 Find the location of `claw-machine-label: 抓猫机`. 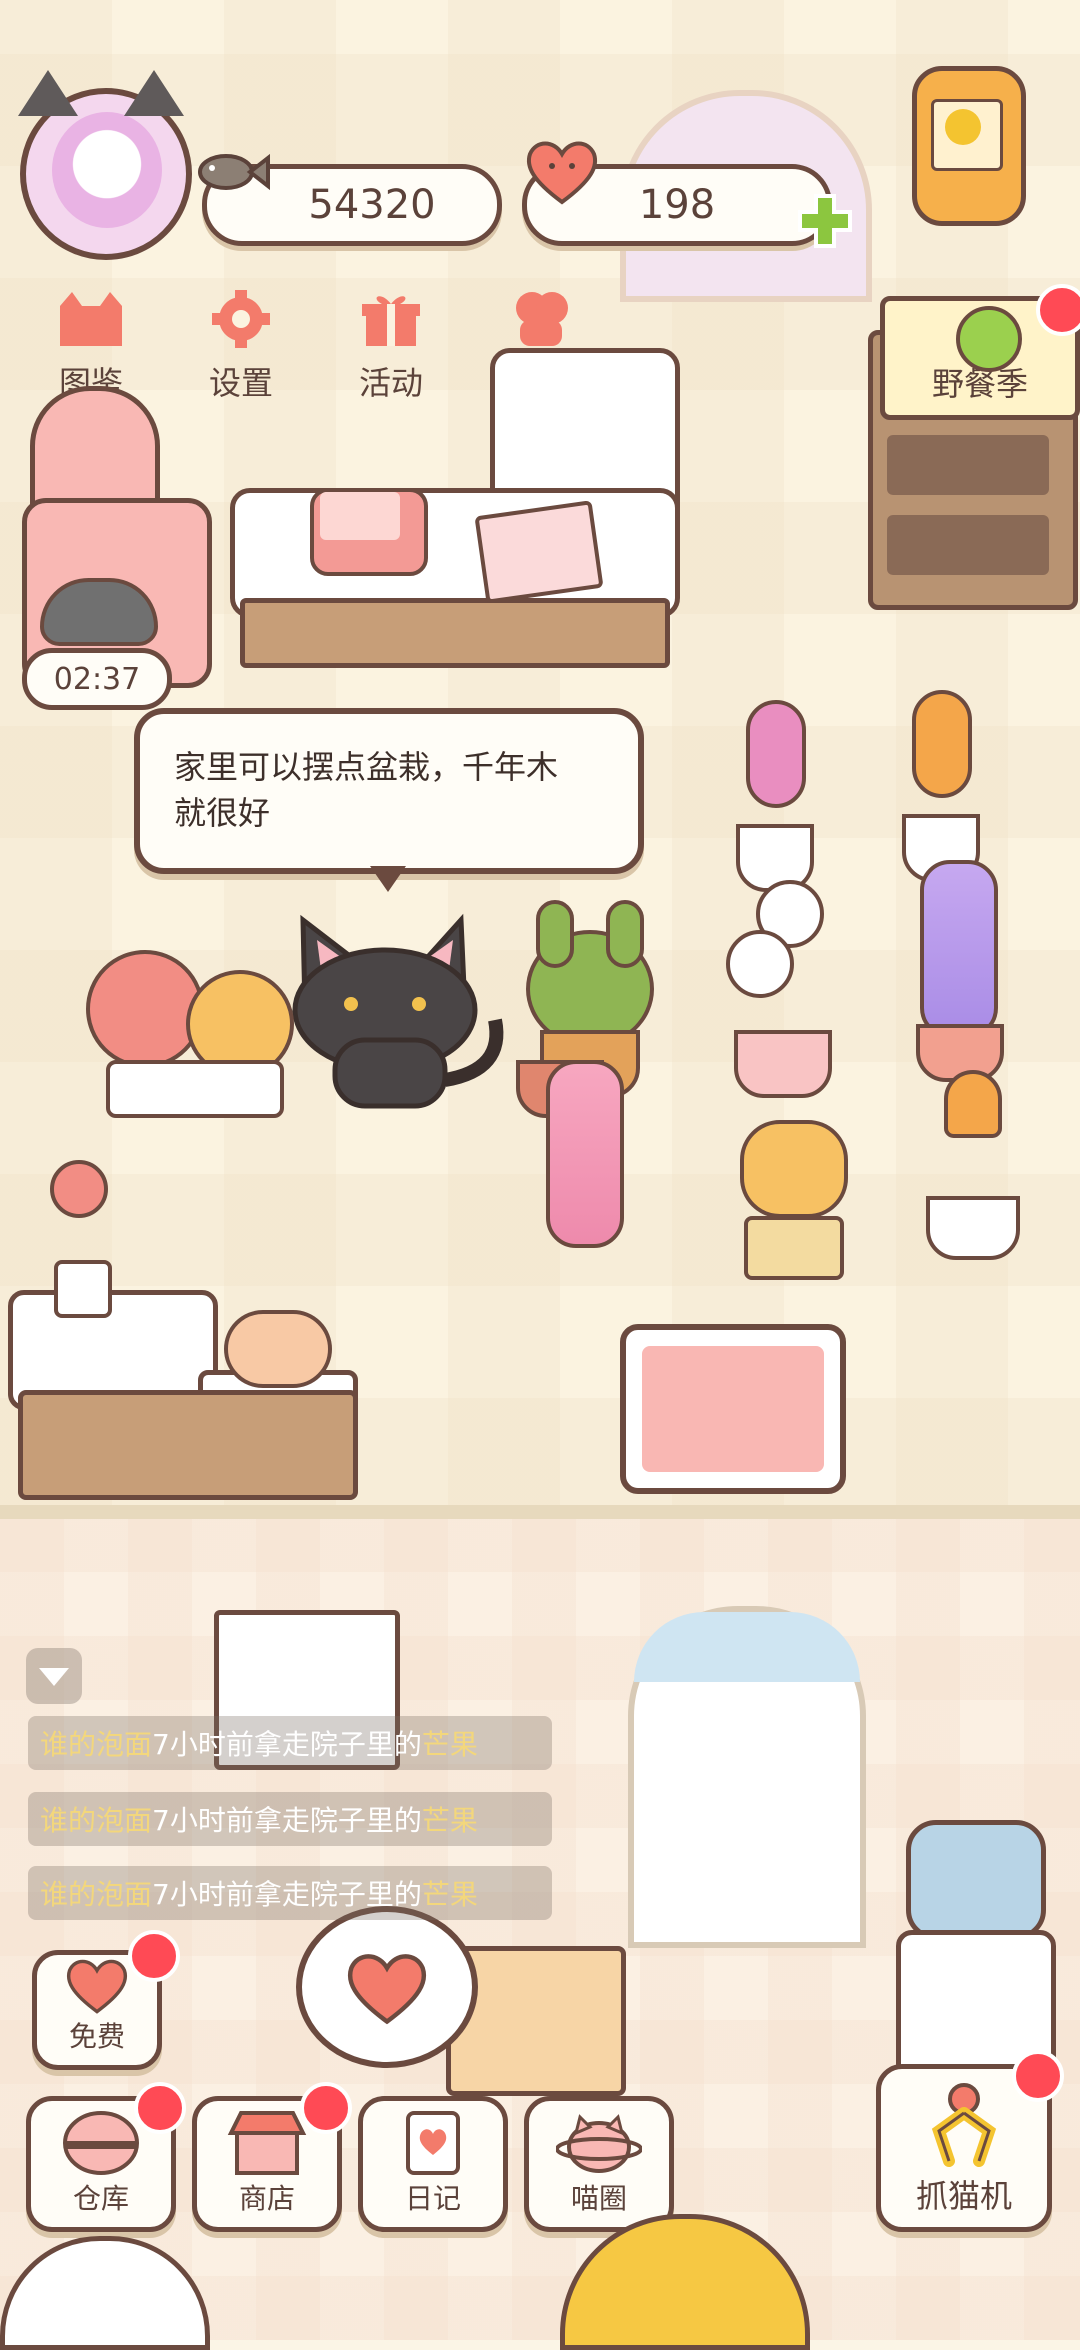

claw-machine-label: 抓猫机 is located at coordinates (963, 2196).